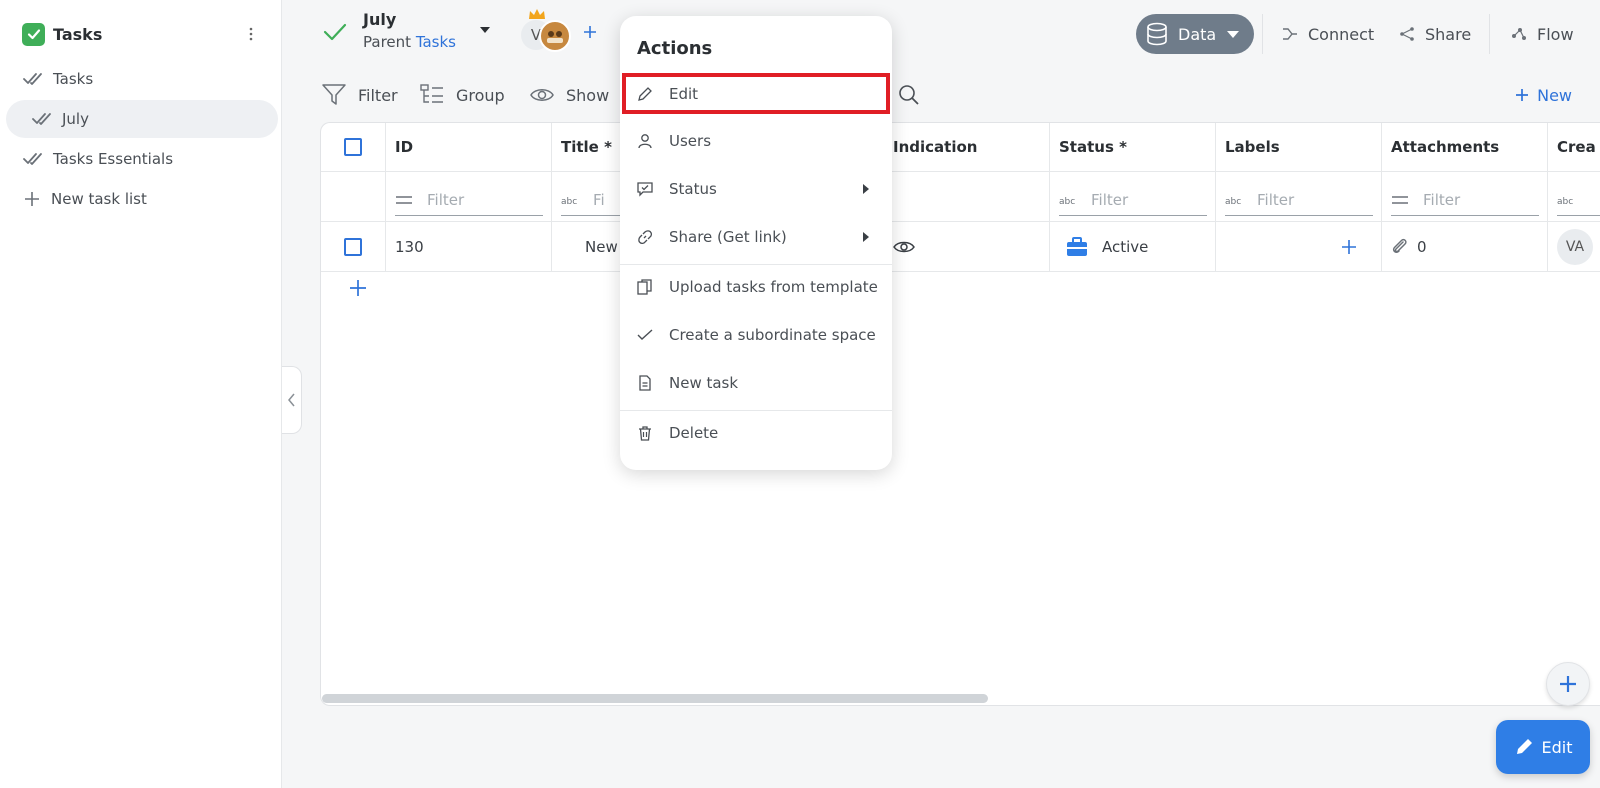 The image size is (1600, 788). What do you see at coordinates (436, 42) in the screenshot?
I see `breadcrumb-link: Tasks` at bounding box center [436, 42].